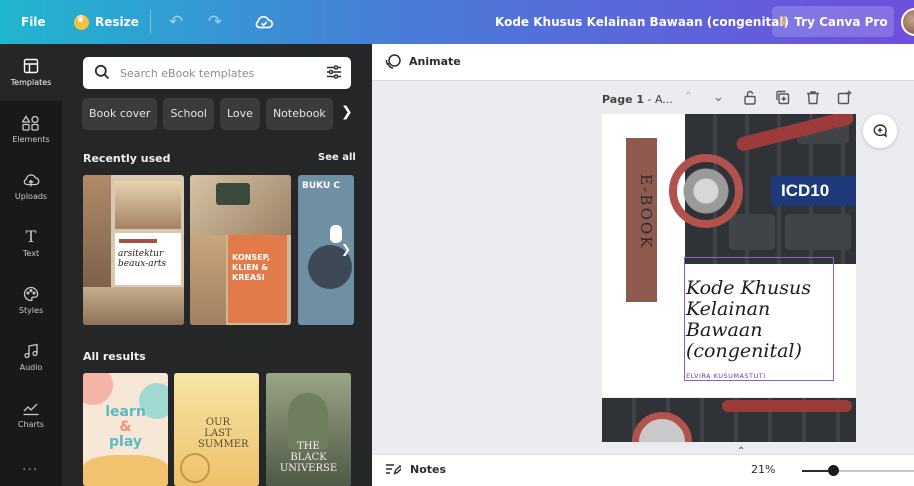  Describe the element at coordinates (783, 21) in the screenshot. I see `crown-icon: ♛` at that location.